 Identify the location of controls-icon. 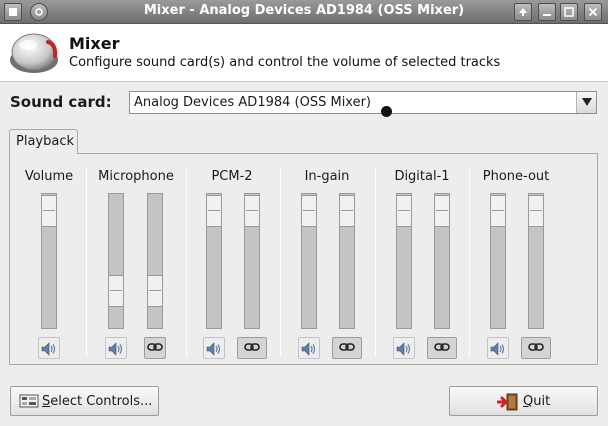
(29, 401).